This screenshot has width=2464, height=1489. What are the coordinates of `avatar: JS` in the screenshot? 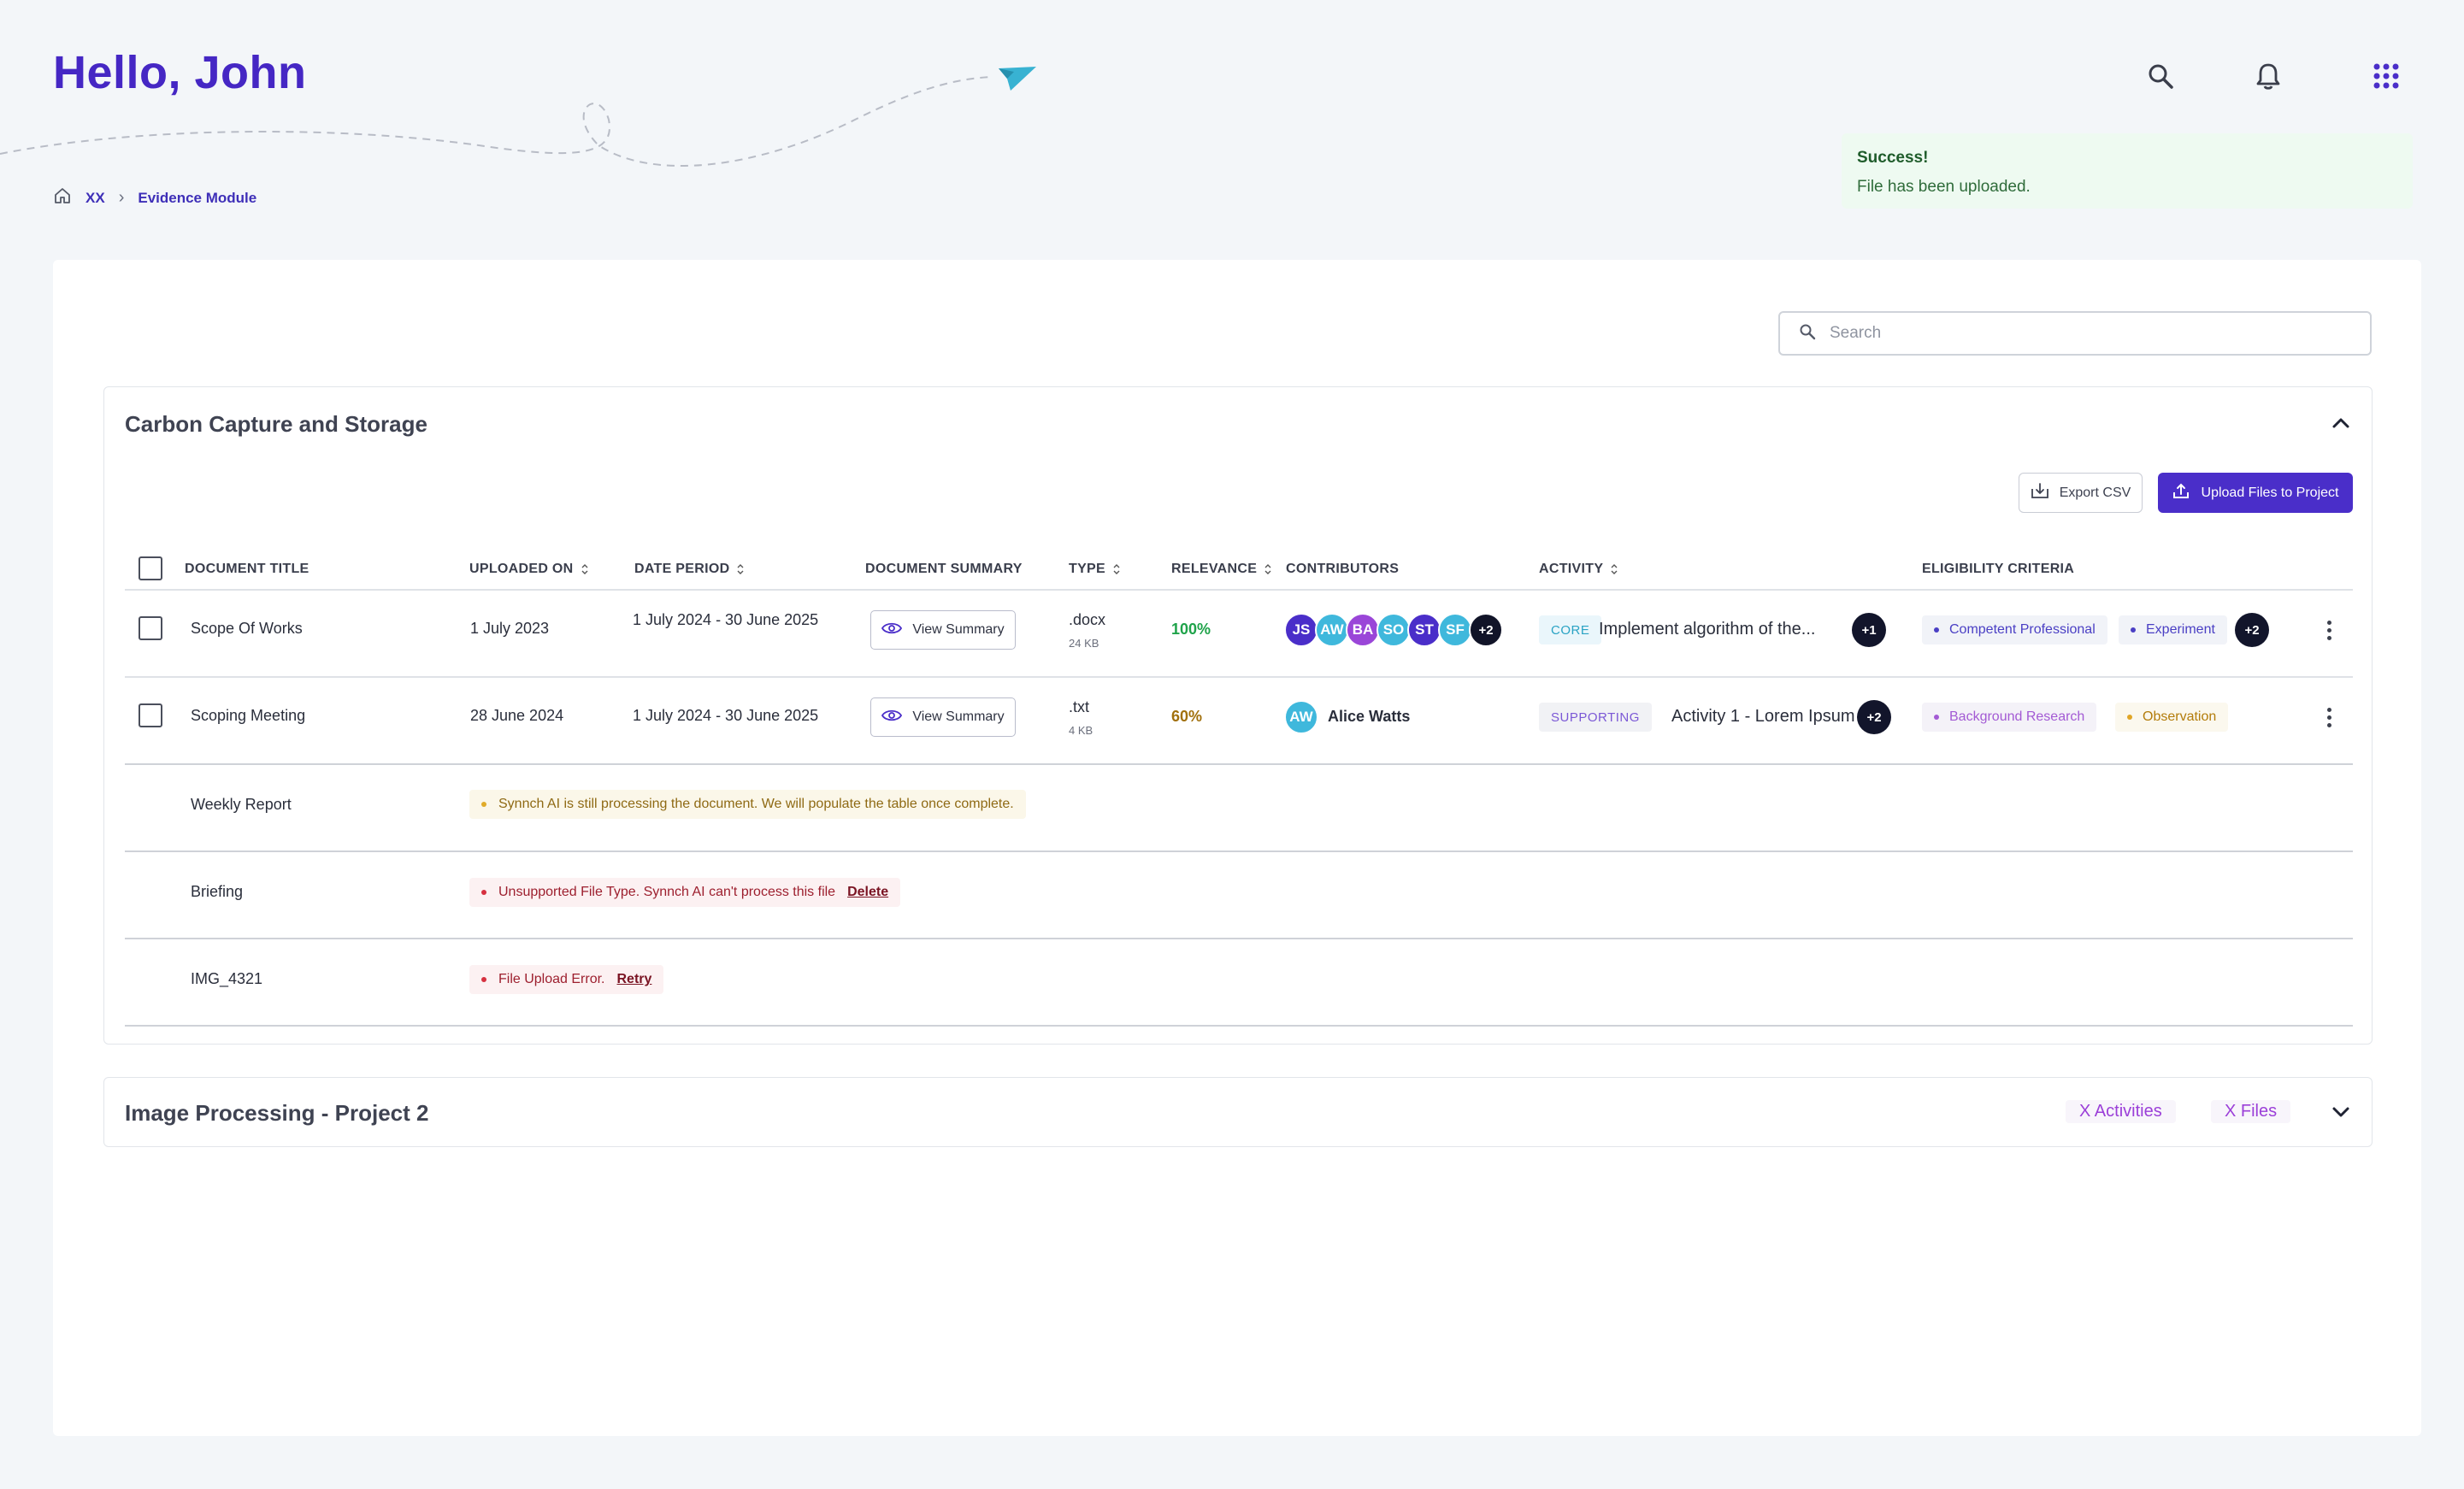 It's located at (1301, 630).